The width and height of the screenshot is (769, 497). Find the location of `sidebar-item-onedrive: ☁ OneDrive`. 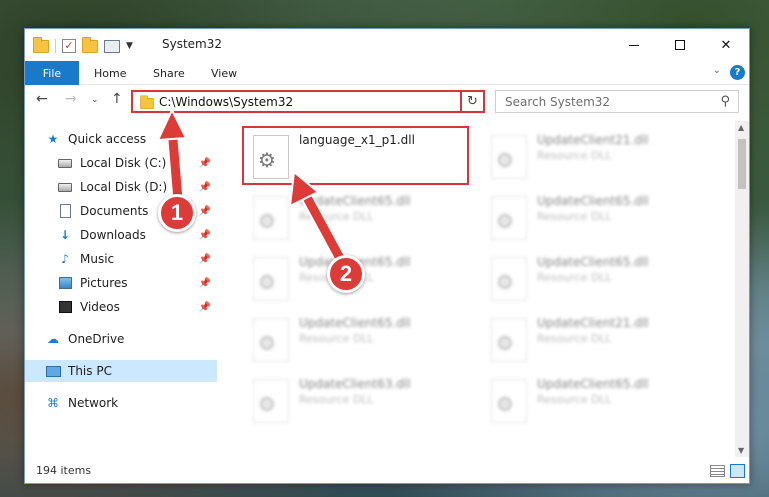

sidebar-item-onedrive: ☁ OneDrive is located at coordinates (121, 339).